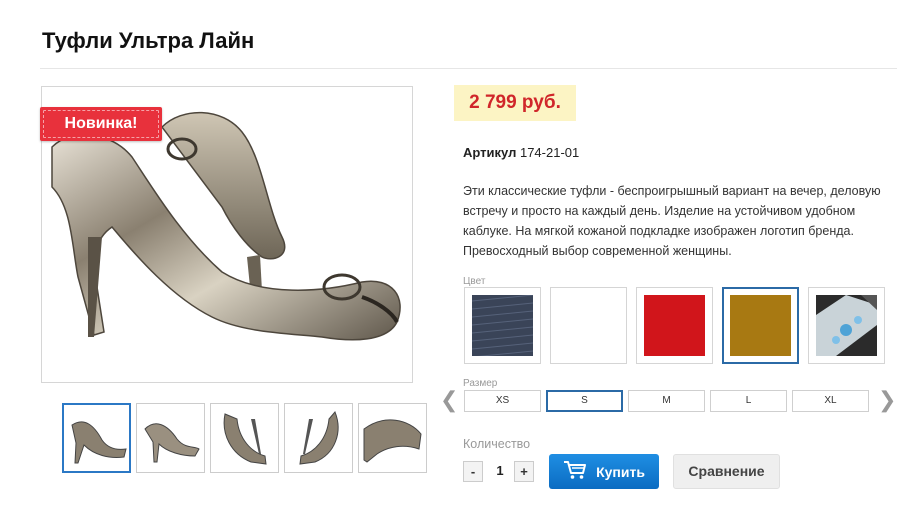 This screenshot has width=897, height=506. Describe the element at coordinates (480, 383) in the screenshot. I see `size-label: Размер` at that location.